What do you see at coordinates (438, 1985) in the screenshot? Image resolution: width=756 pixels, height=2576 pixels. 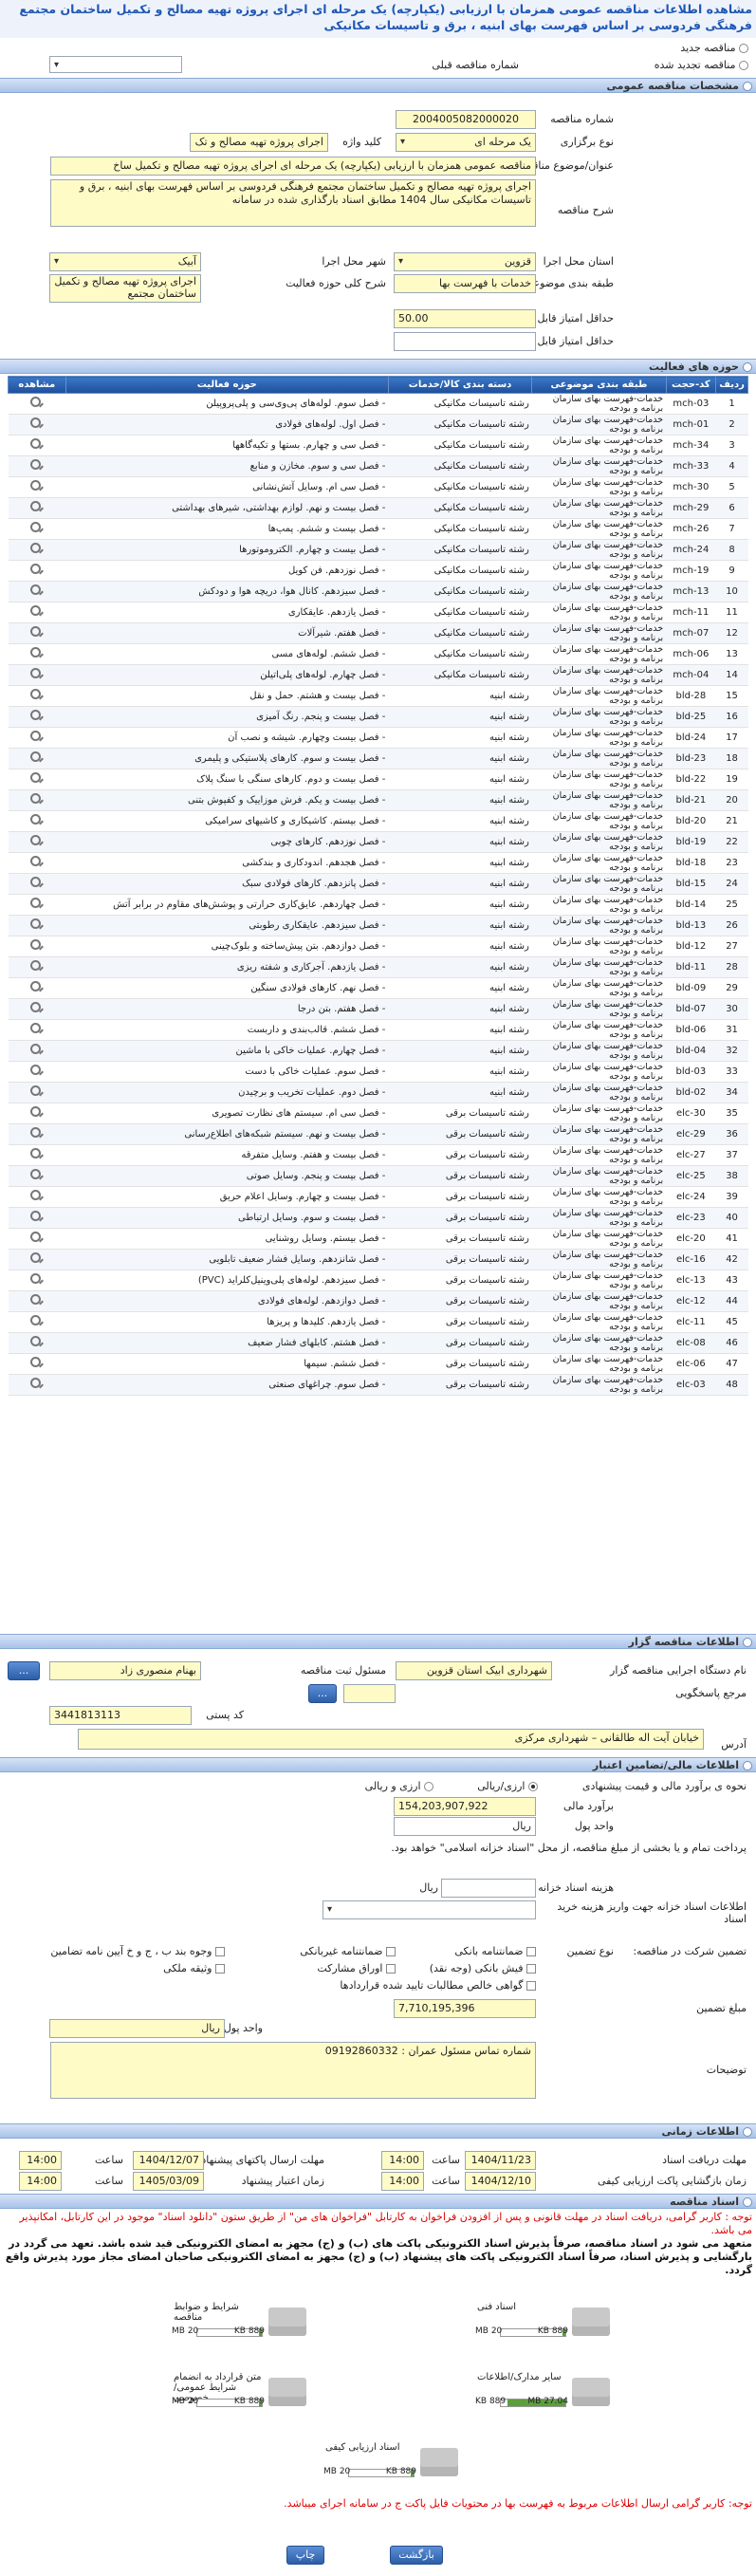 I see `g7: گواهی خالص مطالبات تایید شده قراردادها` at bounding box center [438, 1985].